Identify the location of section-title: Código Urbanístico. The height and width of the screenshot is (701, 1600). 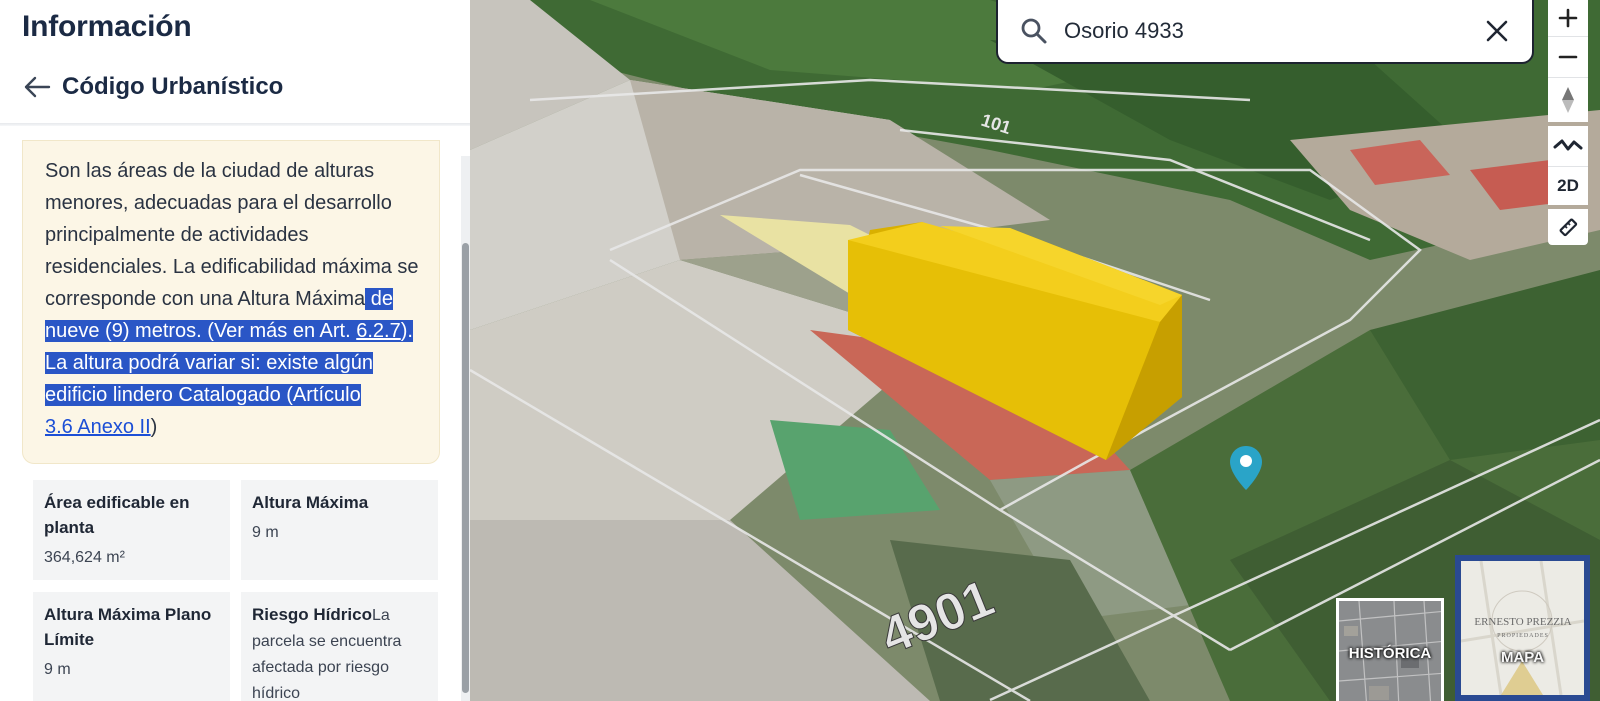
(173, 86).